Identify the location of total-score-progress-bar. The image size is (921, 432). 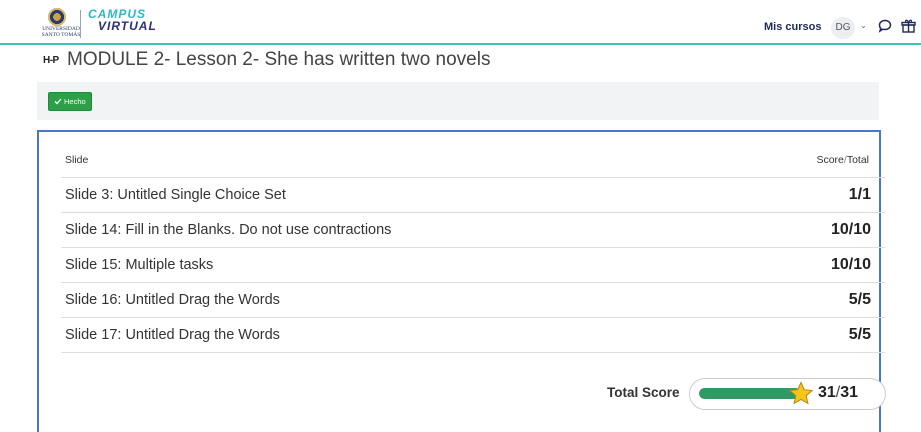
(750, 393).